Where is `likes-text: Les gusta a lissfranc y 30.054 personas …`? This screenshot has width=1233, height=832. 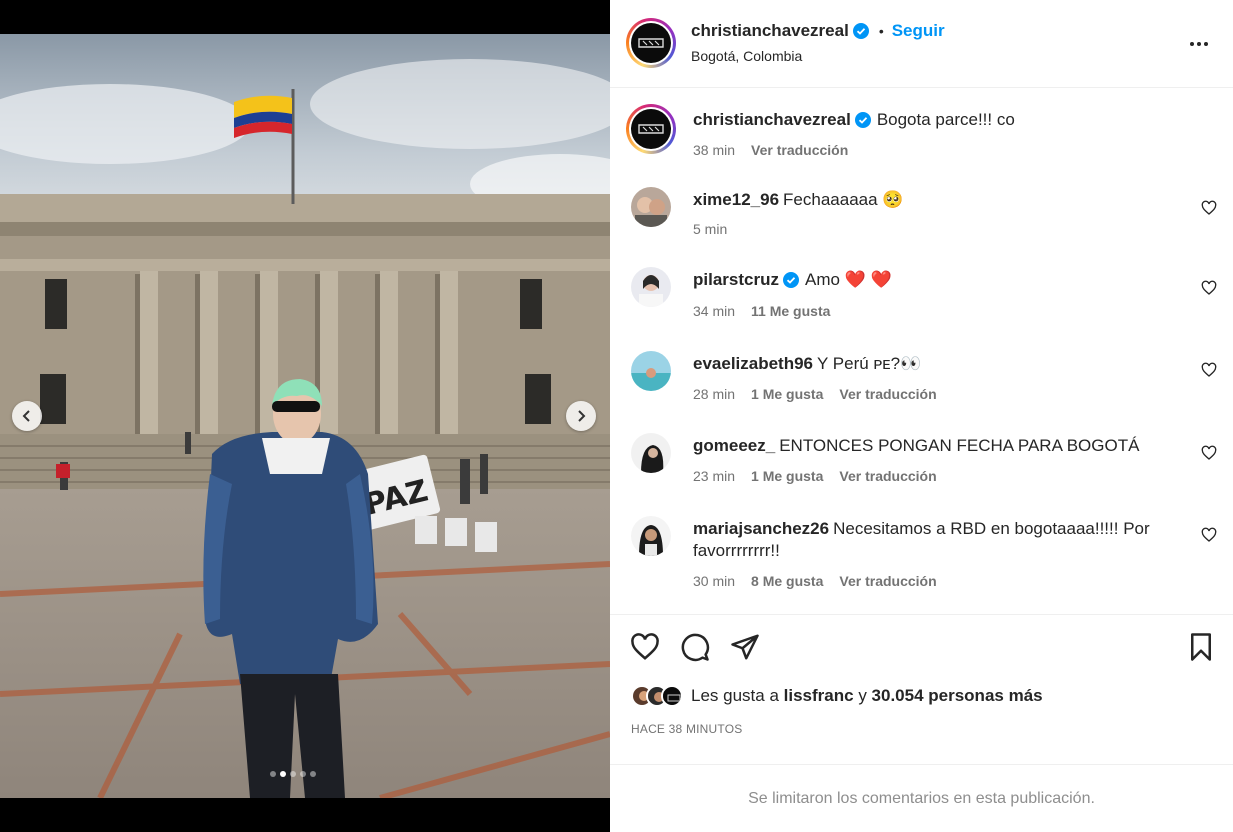
likes-text: Les gusta a lissfranc y 30.054 personas … is located at coordinates (867, 696).